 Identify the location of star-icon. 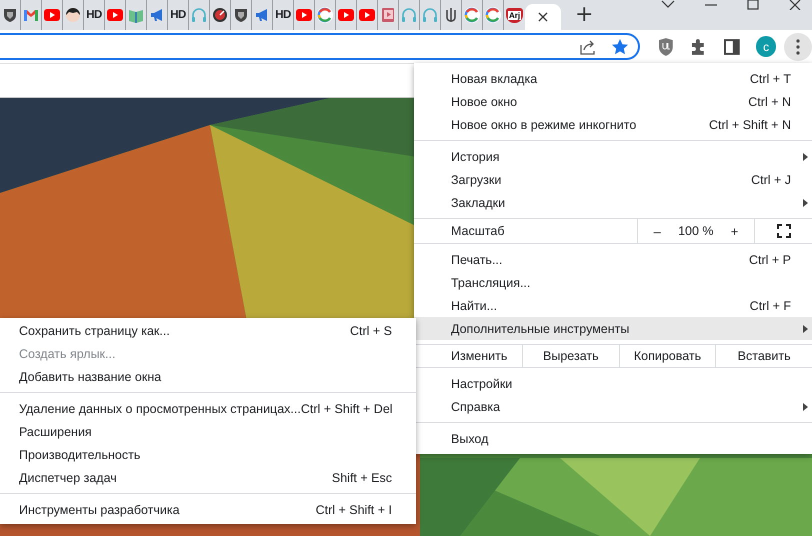
(620, 47).